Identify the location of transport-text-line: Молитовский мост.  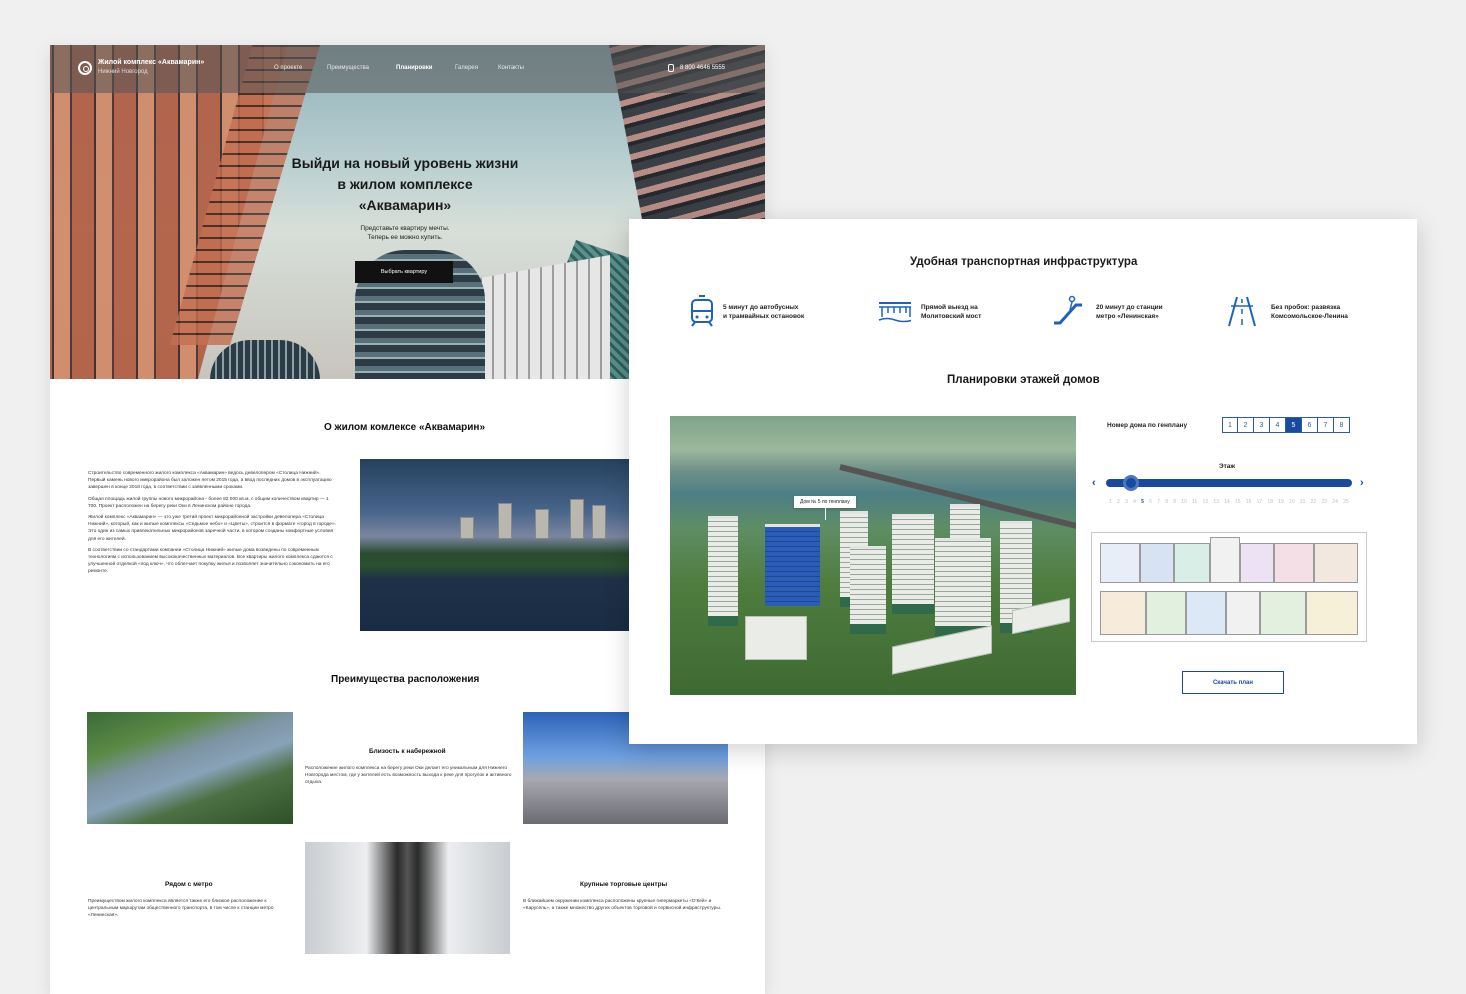
(951, 316).